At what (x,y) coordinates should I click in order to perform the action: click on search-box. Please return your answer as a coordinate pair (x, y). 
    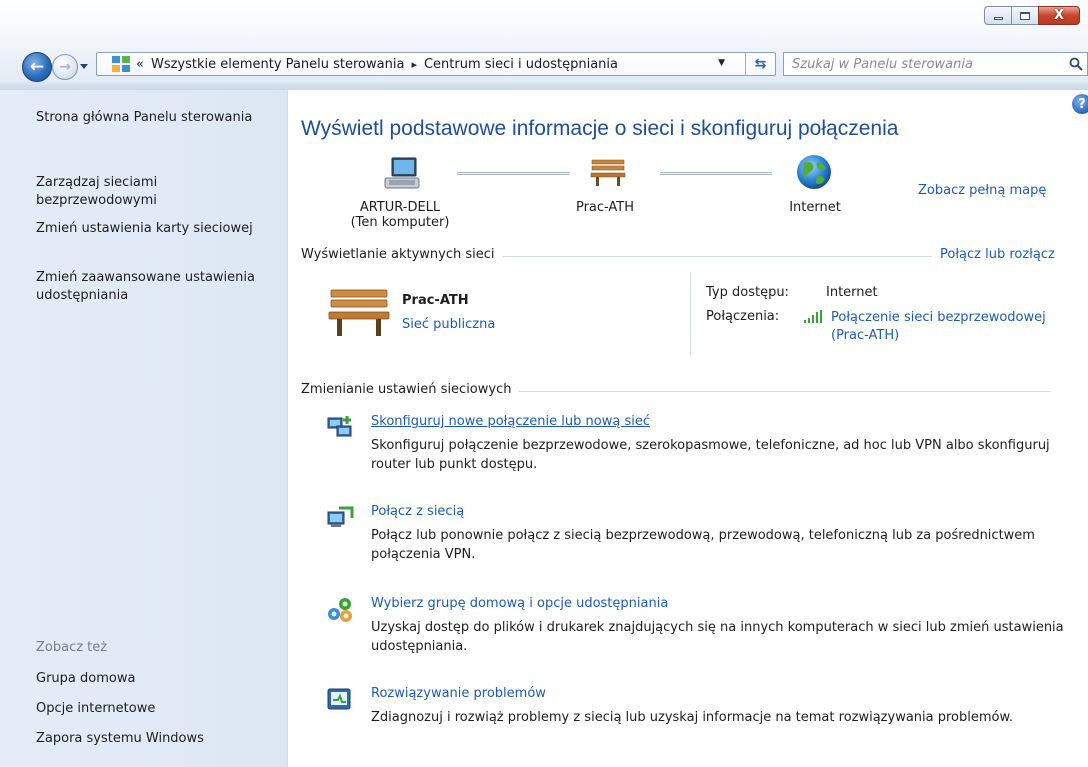
    Looking at the image, I should click on (935, 64).